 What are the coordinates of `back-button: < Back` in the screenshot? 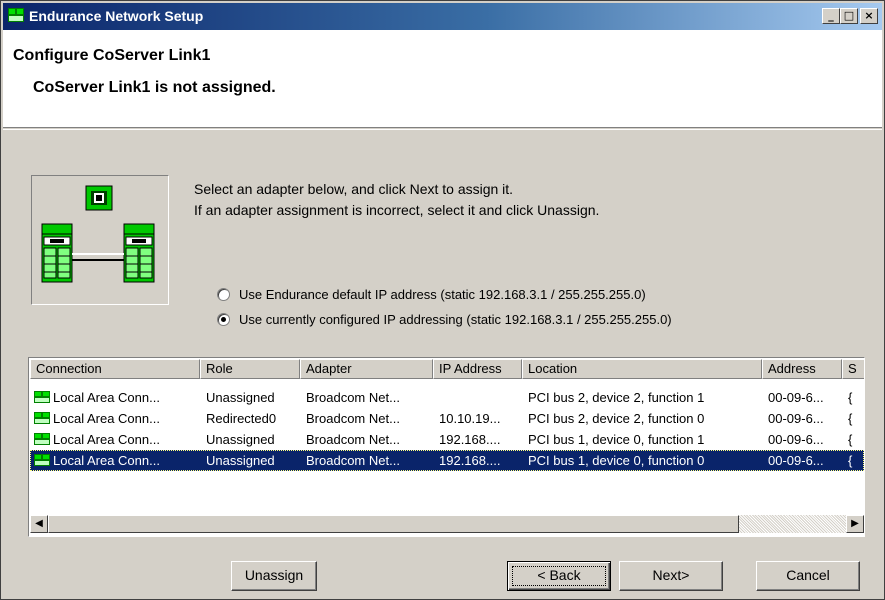 It's located at (559, 576).